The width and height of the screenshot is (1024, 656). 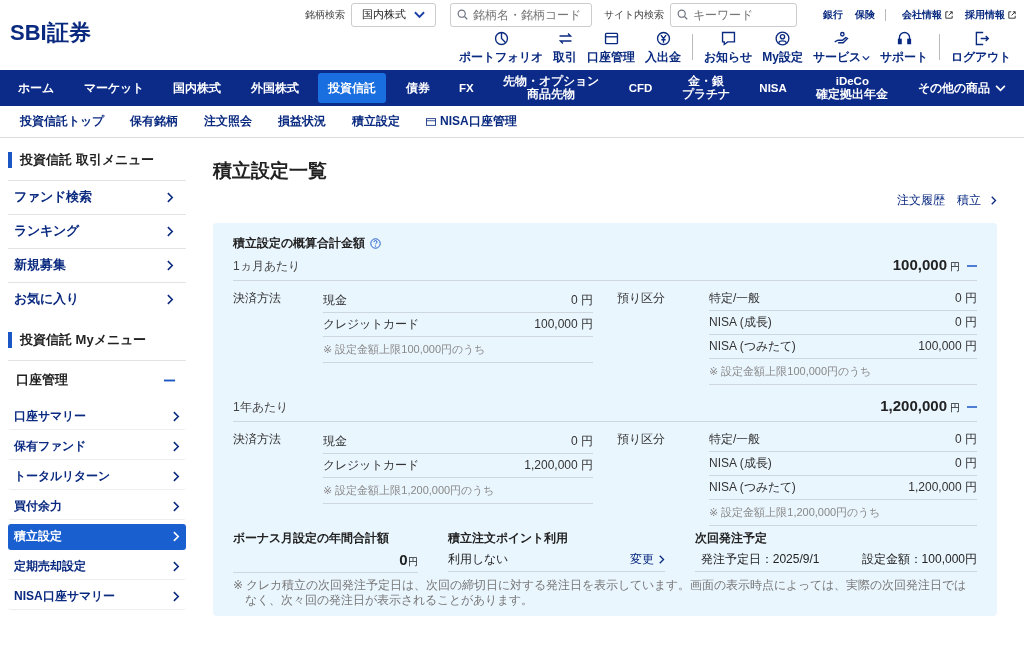 I want to click on sidebar-item: 定期売却設定, so click(x=97, y=567).